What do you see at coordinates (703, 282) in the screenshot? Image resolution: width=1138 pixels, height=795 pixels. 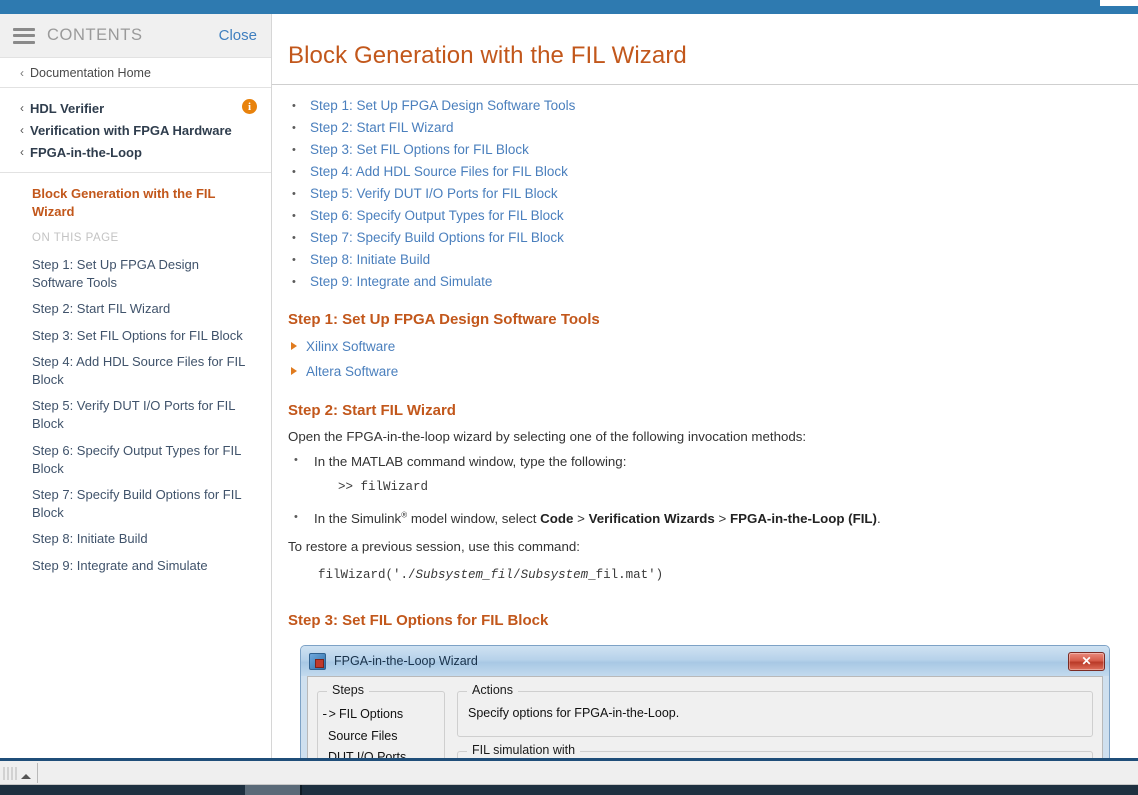 I see `list-item: Step 9: Integrate and Simulate` at bounding box center [703, 282].